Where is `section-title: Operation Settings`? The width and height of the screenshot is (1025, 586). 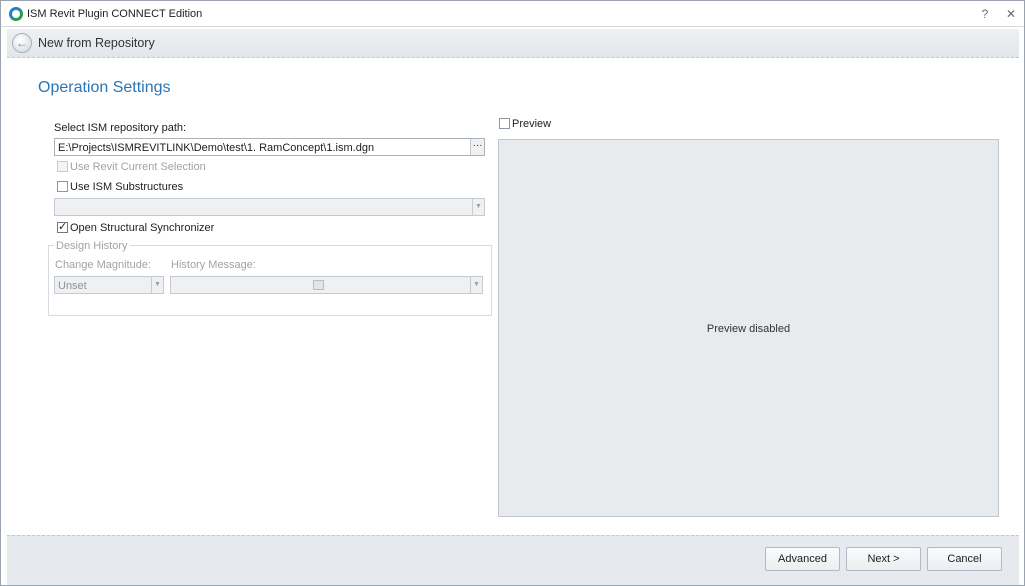 section-title: Operation Settings is located at coordinates (104, 87).